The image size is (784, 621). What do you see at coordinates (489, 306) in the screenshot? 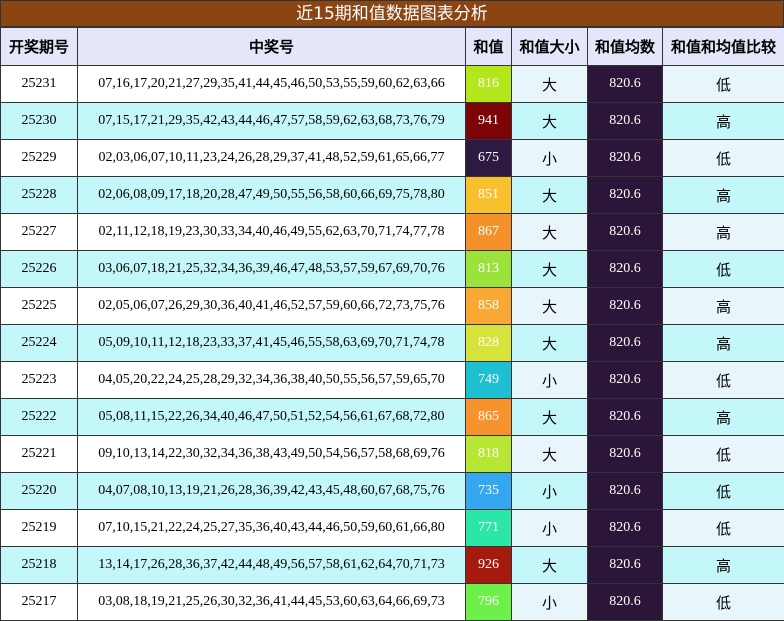
I see `sum-cell: 858` at bounding box center [489, 306].